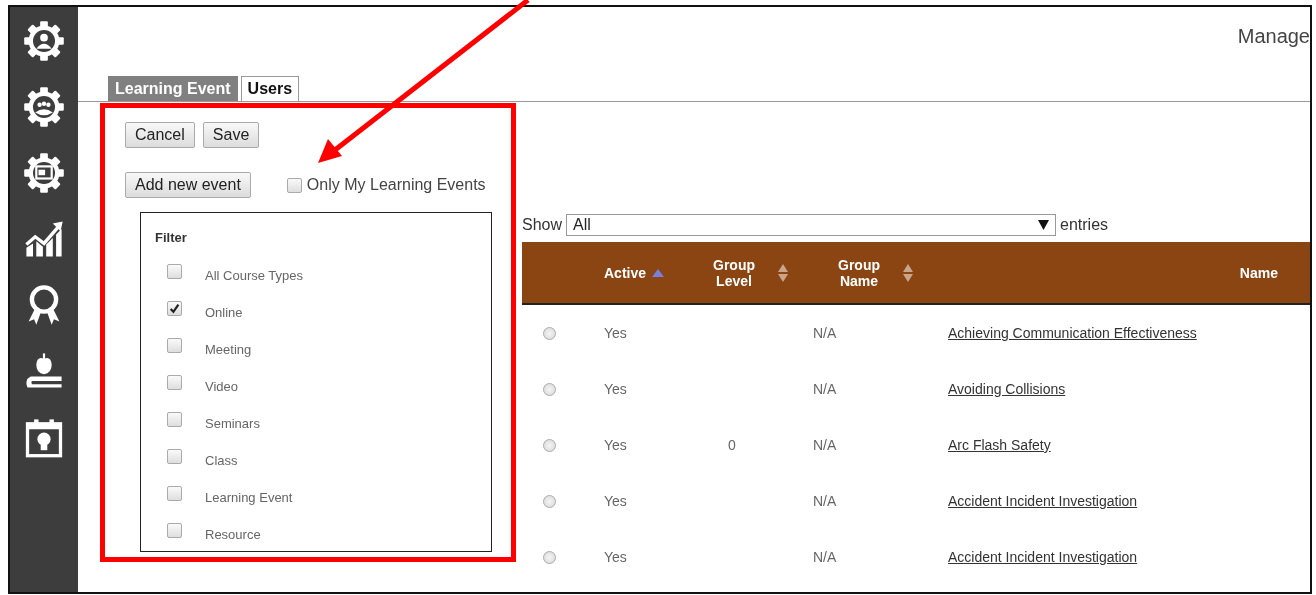 The image size is (1316, 595). Describe the element at coordinates (1007, 389) in the screenshot. I see `event-name-link: Avoiding Collisions` at that location.